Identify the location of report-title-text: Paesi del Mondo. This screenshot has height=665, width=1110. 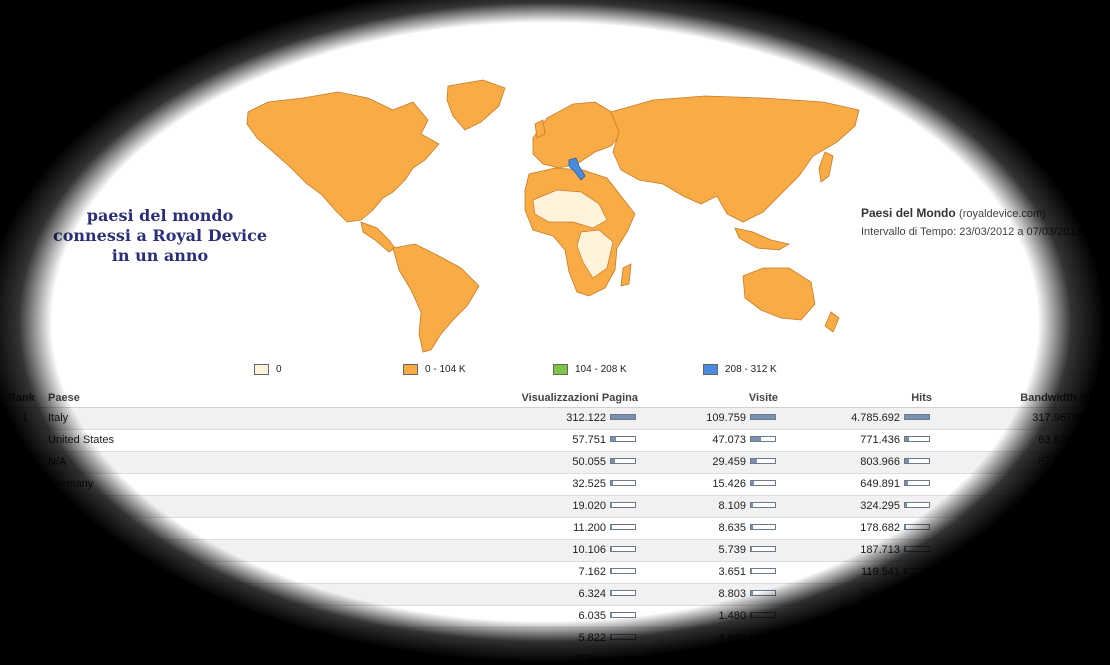
(908, 213).